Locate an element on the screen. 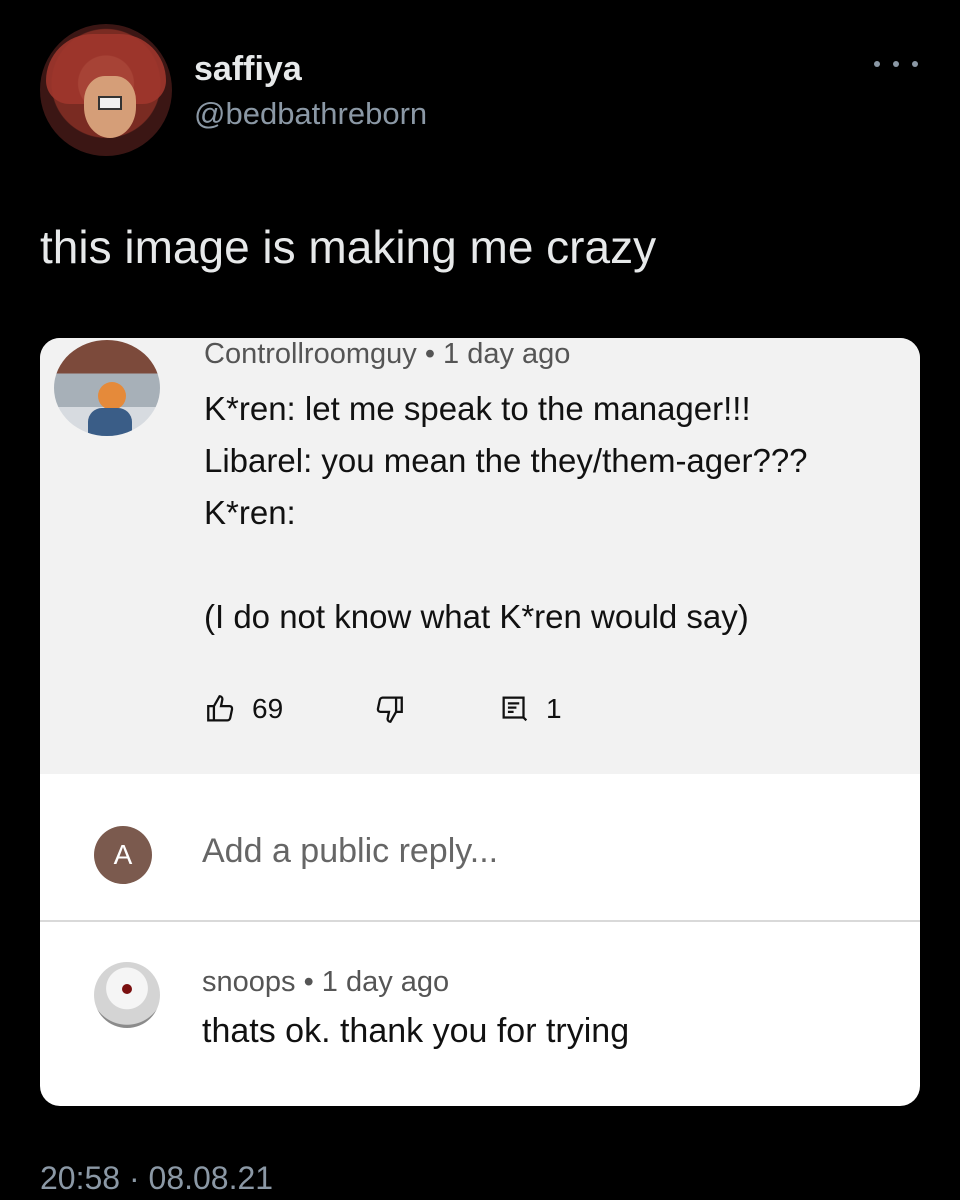 This screenshot has height=1200, width=960. user-handle: @bedbathreborn is located at coordinates (310, 114).